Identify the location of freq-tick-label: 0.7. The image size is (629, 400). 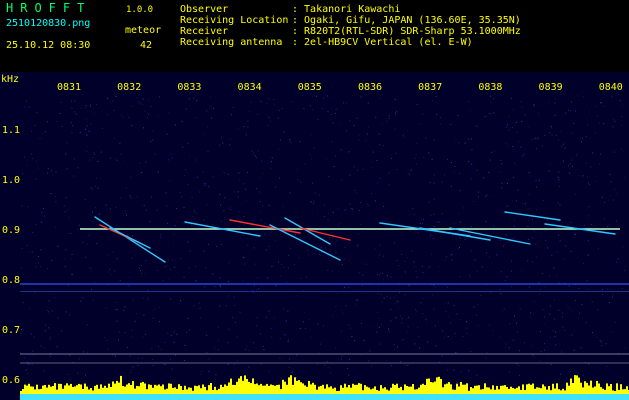
(11, 330).